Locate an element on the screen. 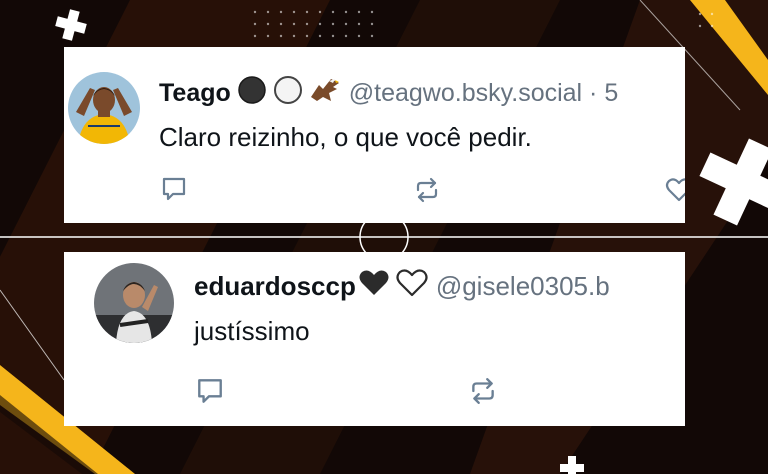  black-circle-icon is located at coordinates (252, 93).